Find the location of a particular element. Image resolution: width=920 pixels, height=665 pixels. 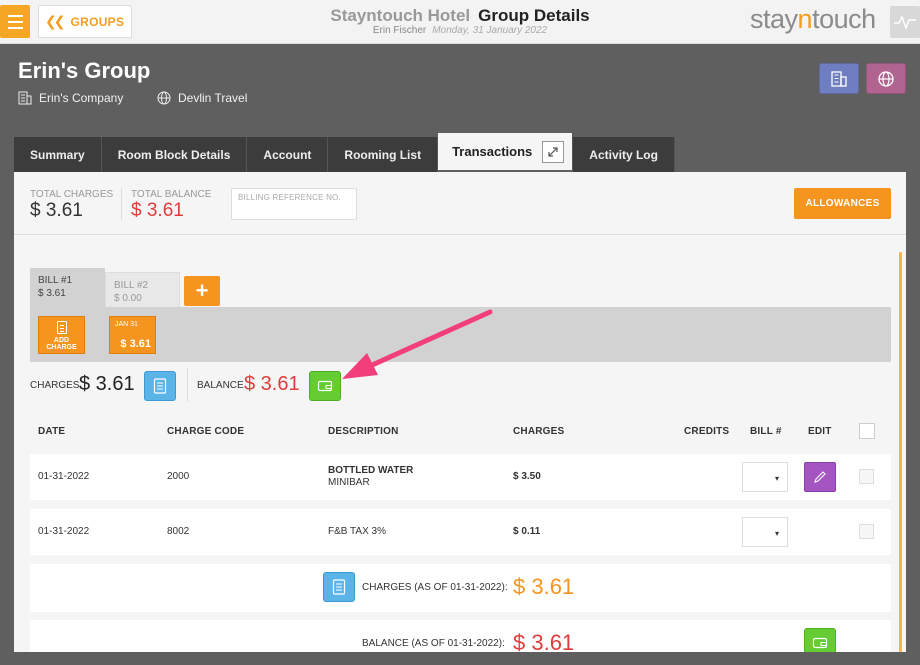

document-icon is located at coordinates (62, 327).